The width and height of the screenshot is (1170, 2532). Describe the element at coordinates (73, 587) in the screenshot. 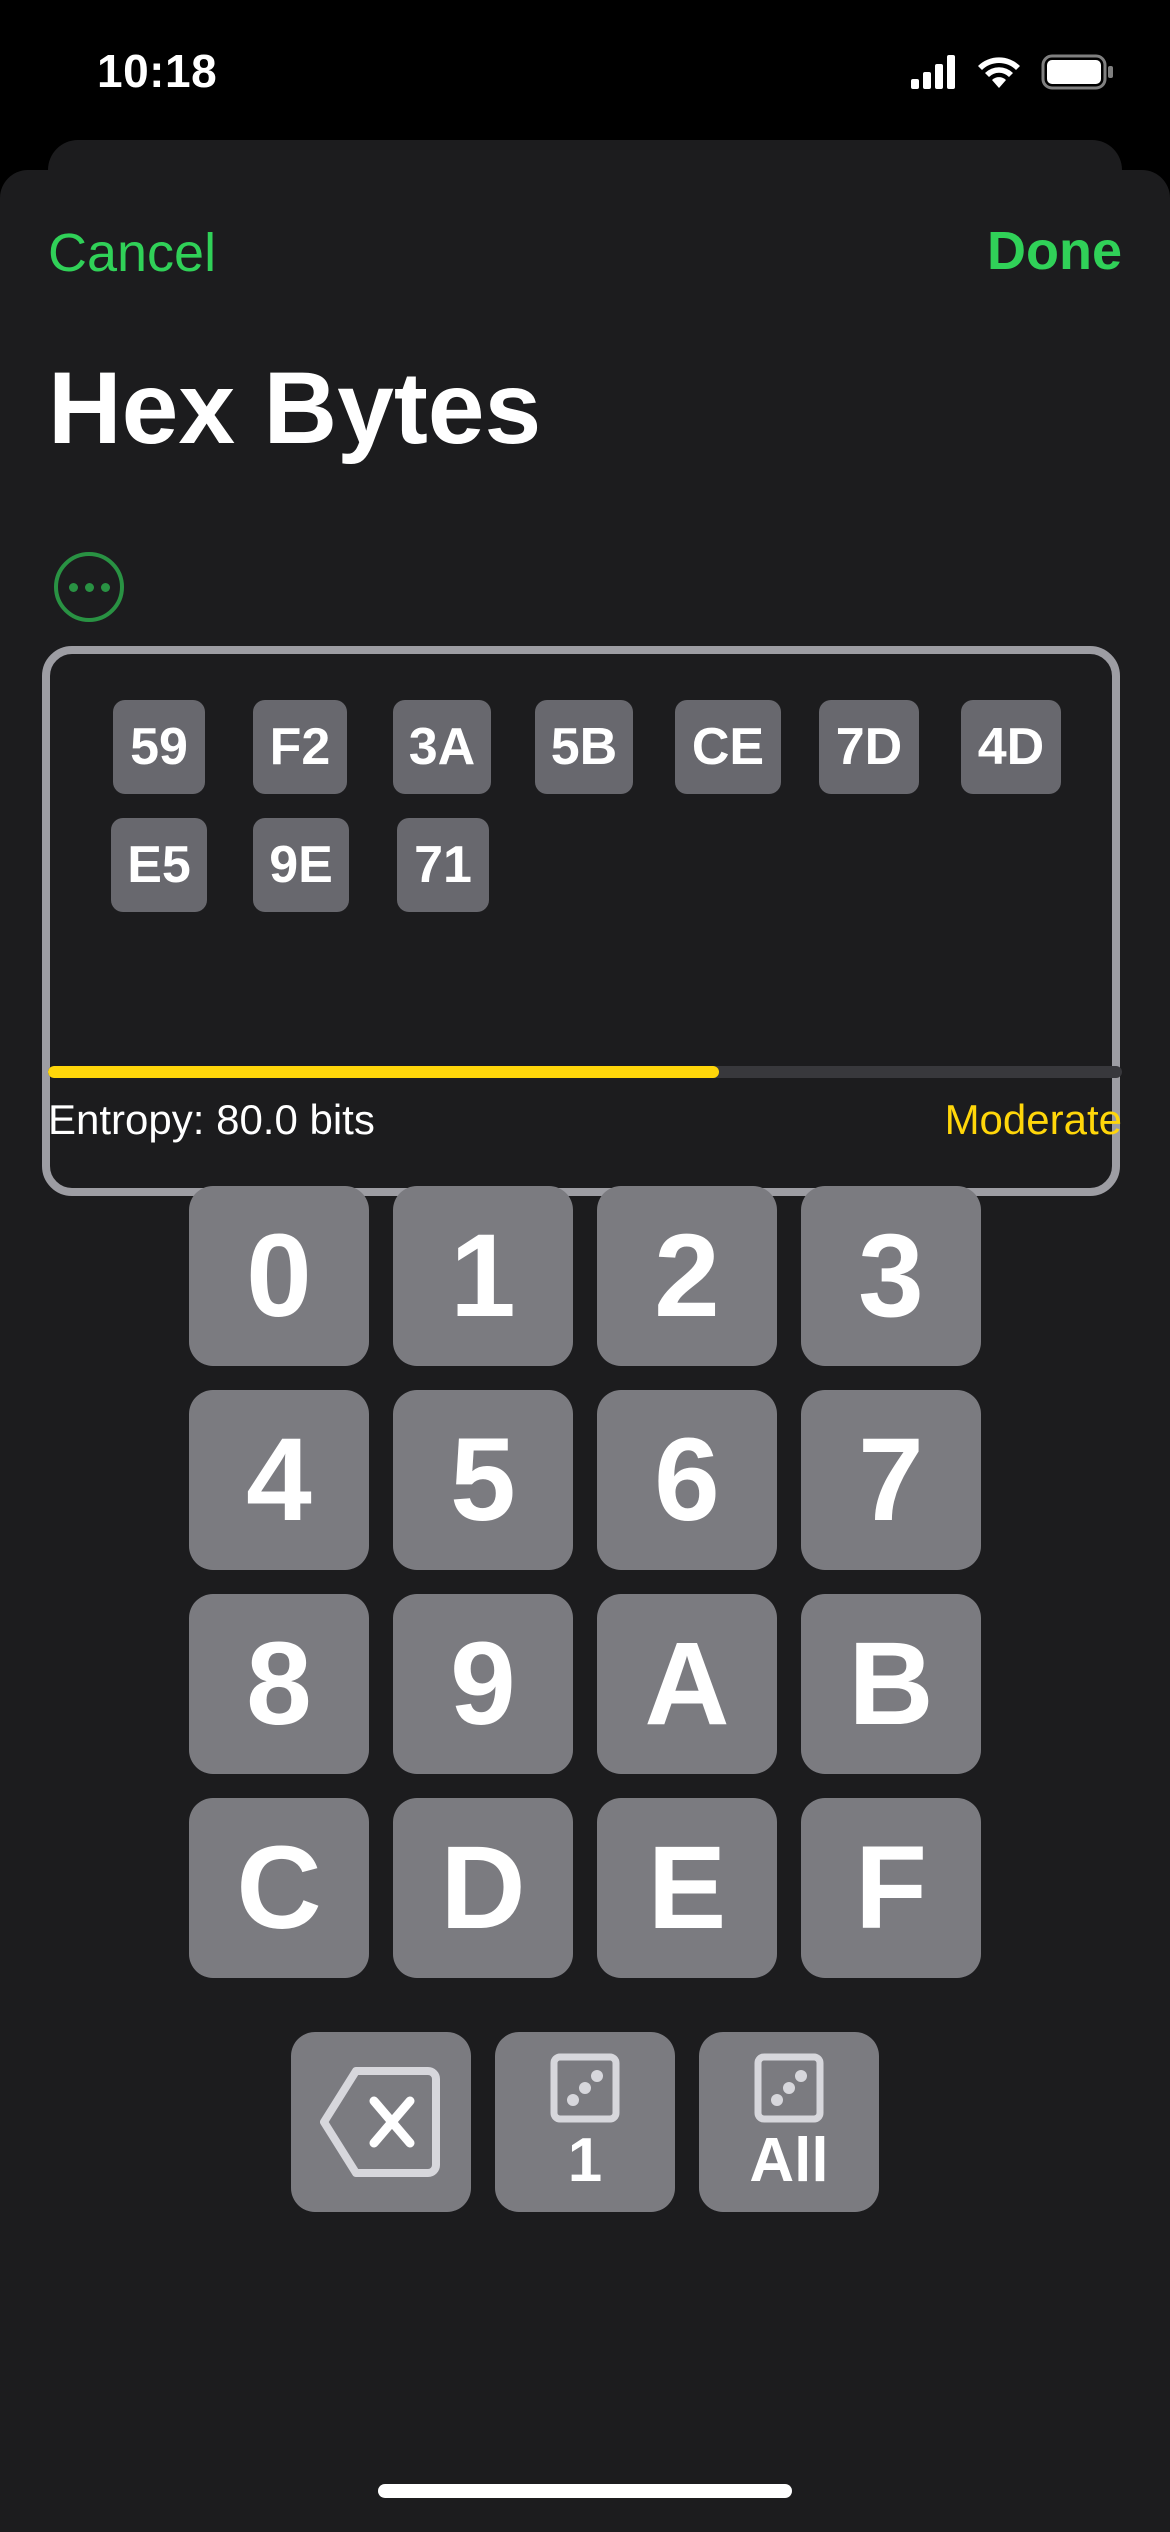

I see `ellipsis-circle-icon` at that location.